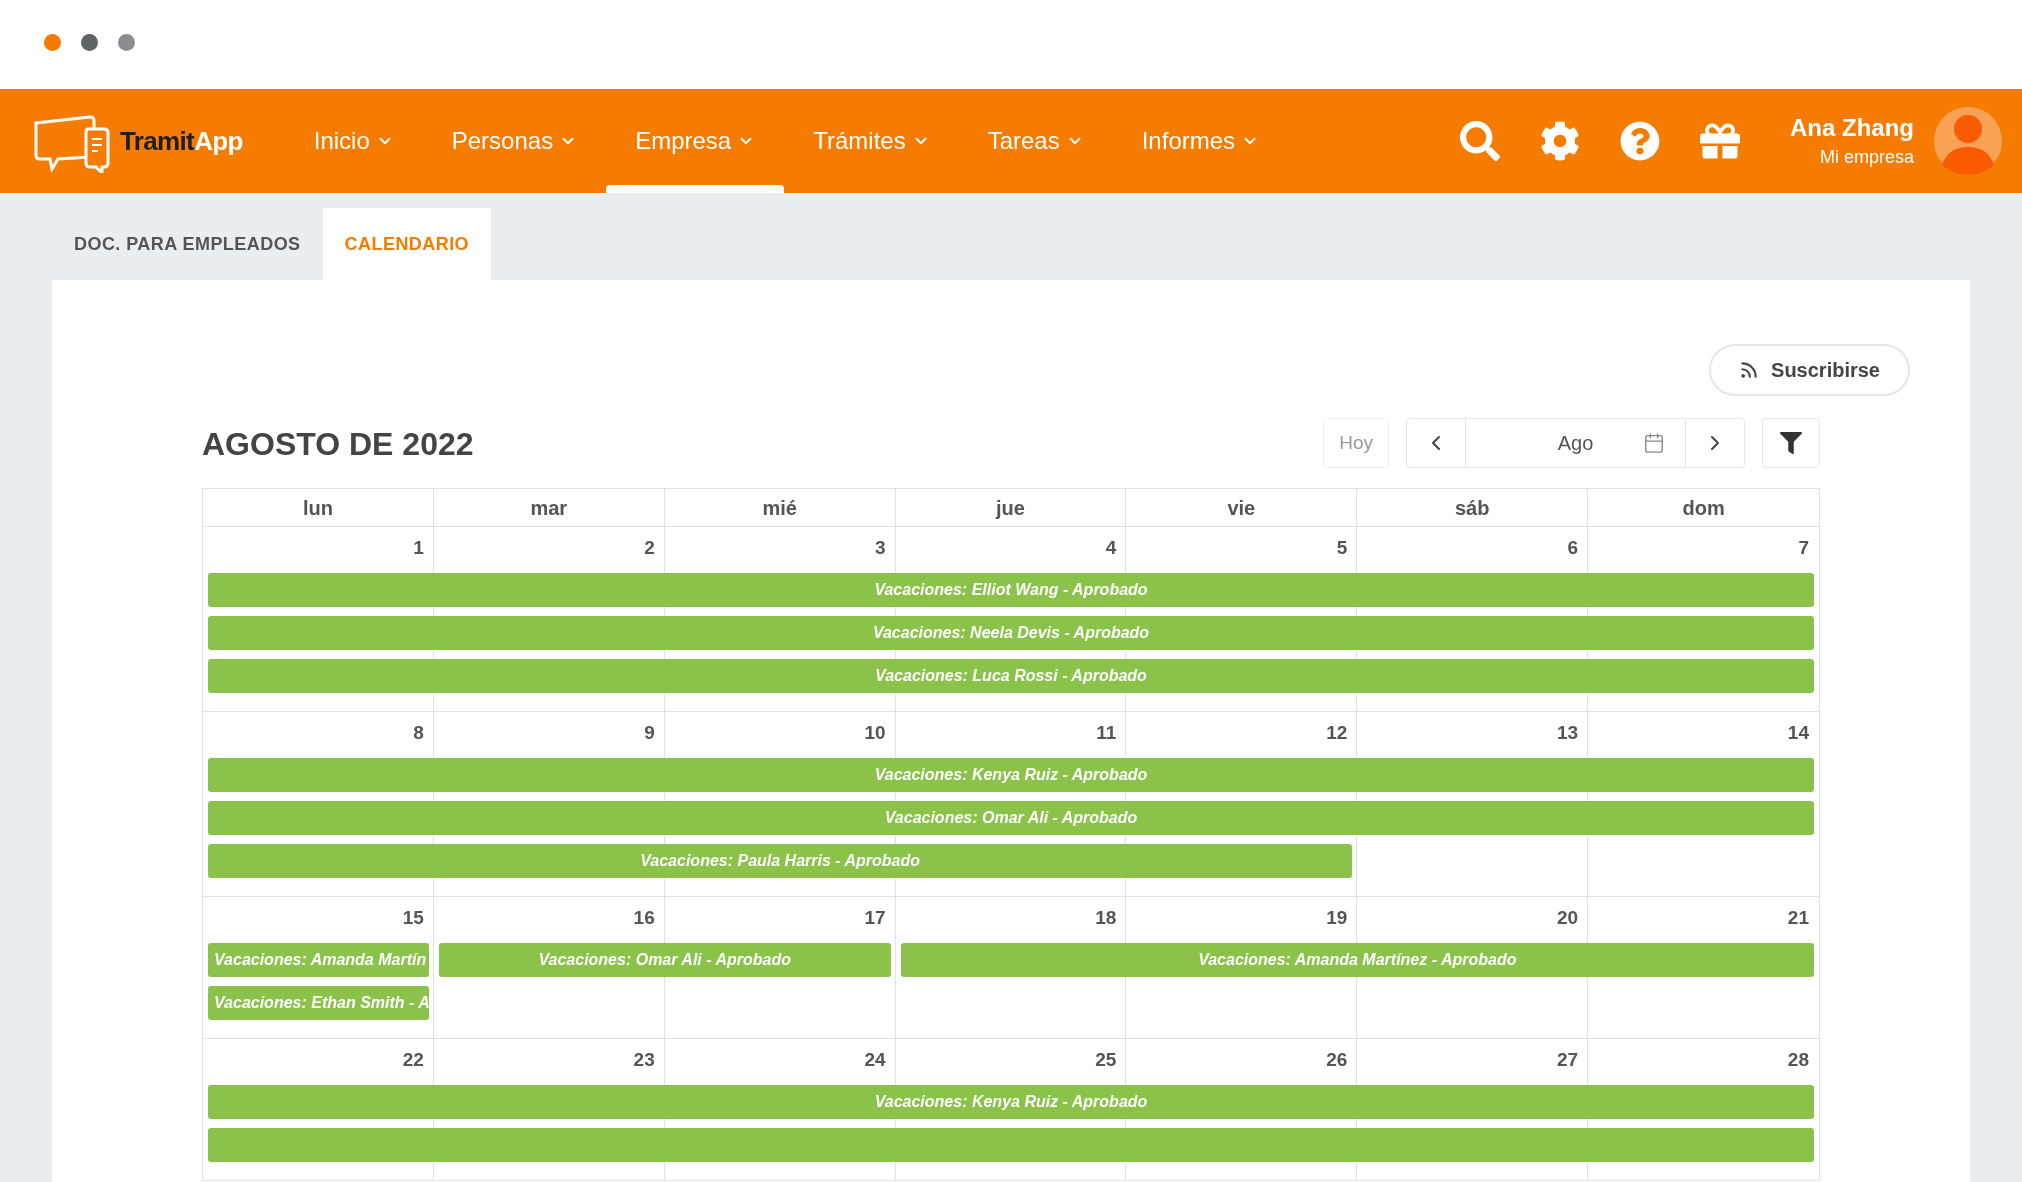 Image resolution: width=2022 pixels, height=1182 pixels. What do you see at coordinates (1342, 547) in the screenshot?
I see `day-number: 5` at bounding box center [1342, 547].